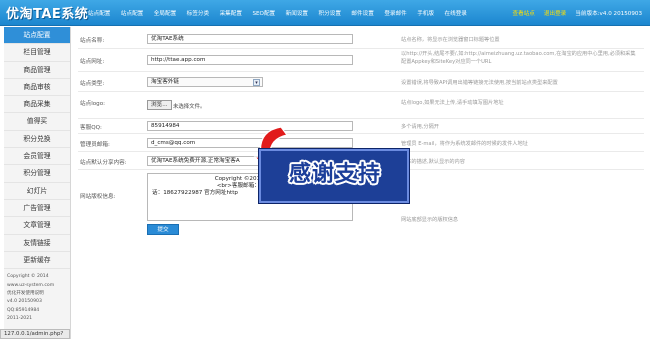 The height and width of the screenshot is (339, 650). I want to click on version-text: 当前版本:v4.0 20150903, so click(608, 14).